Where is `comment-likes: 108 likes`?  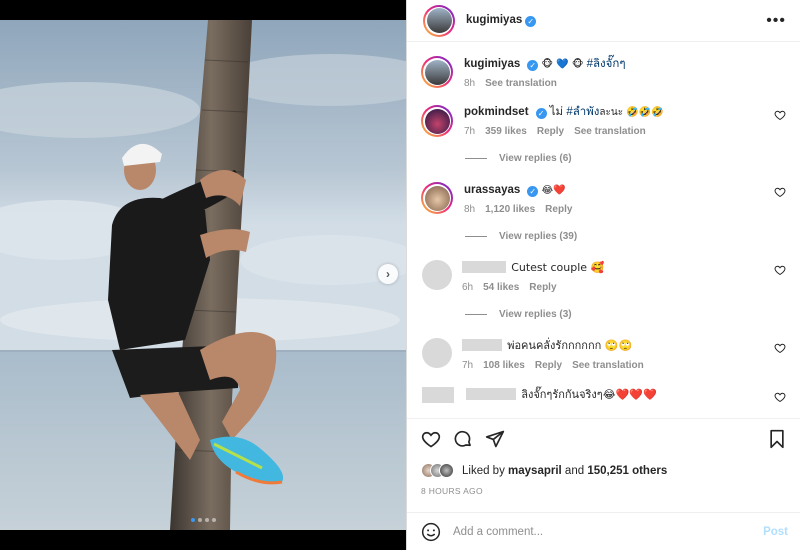 comment-likes: 108 likes is located at coordinates (504, 365).